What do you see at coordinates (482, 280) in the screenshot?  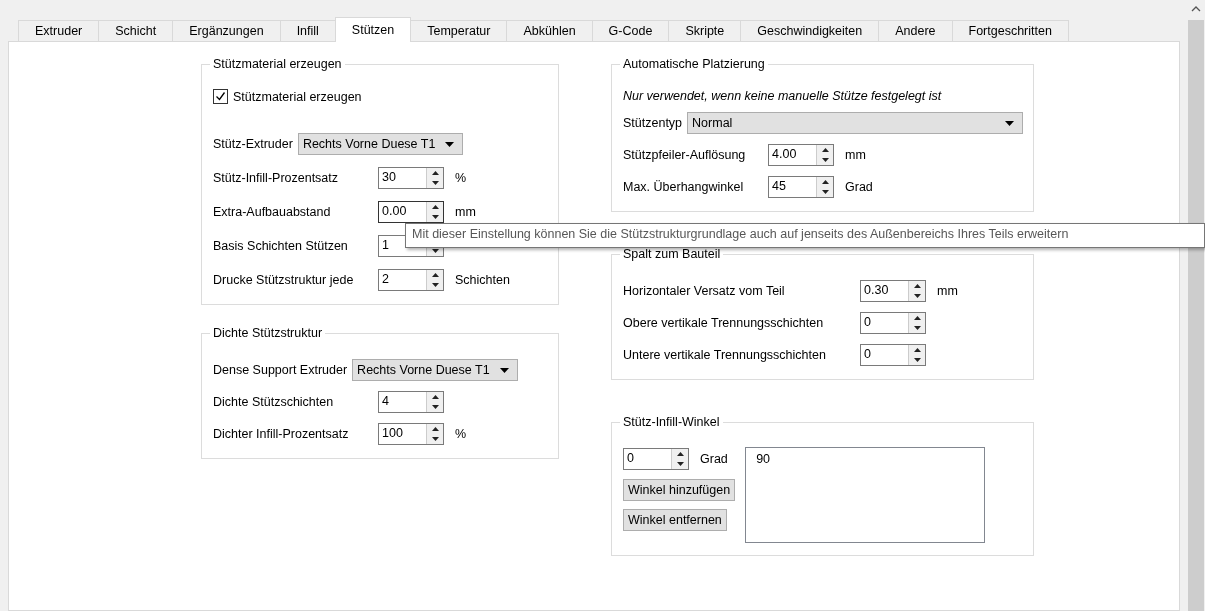 I see `unit-label: Schichten` at bounding box center [482, 280].